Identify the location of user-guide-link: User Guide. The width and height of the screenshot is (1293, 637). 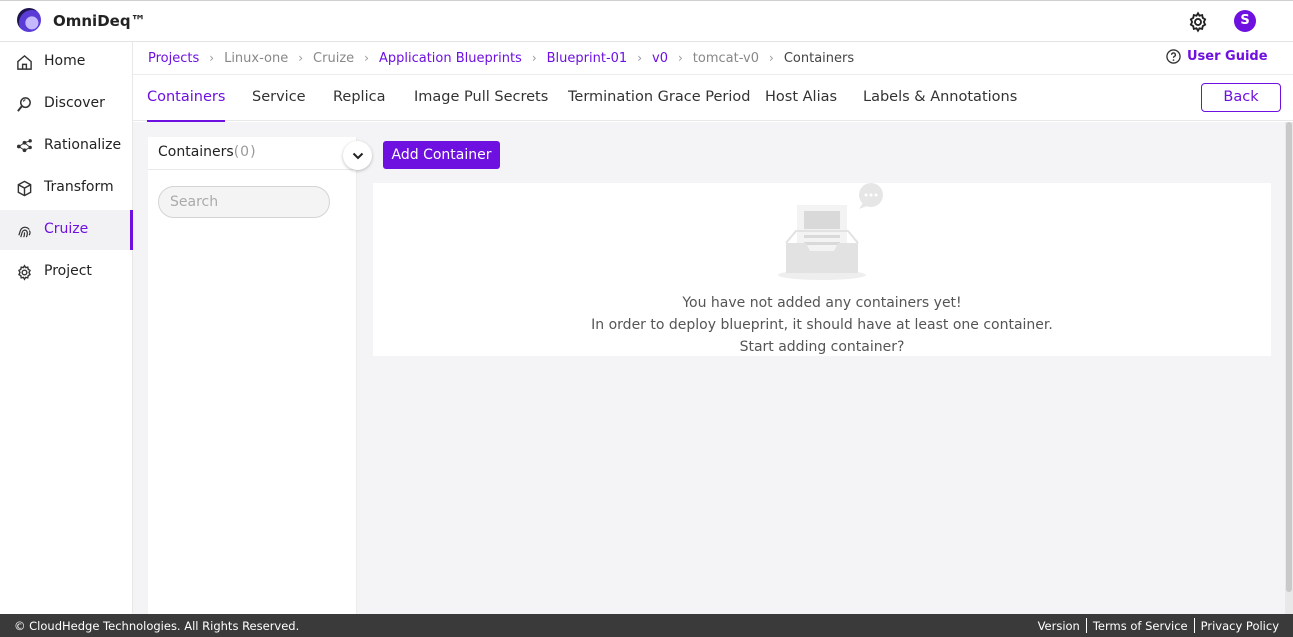
(1217, 56).